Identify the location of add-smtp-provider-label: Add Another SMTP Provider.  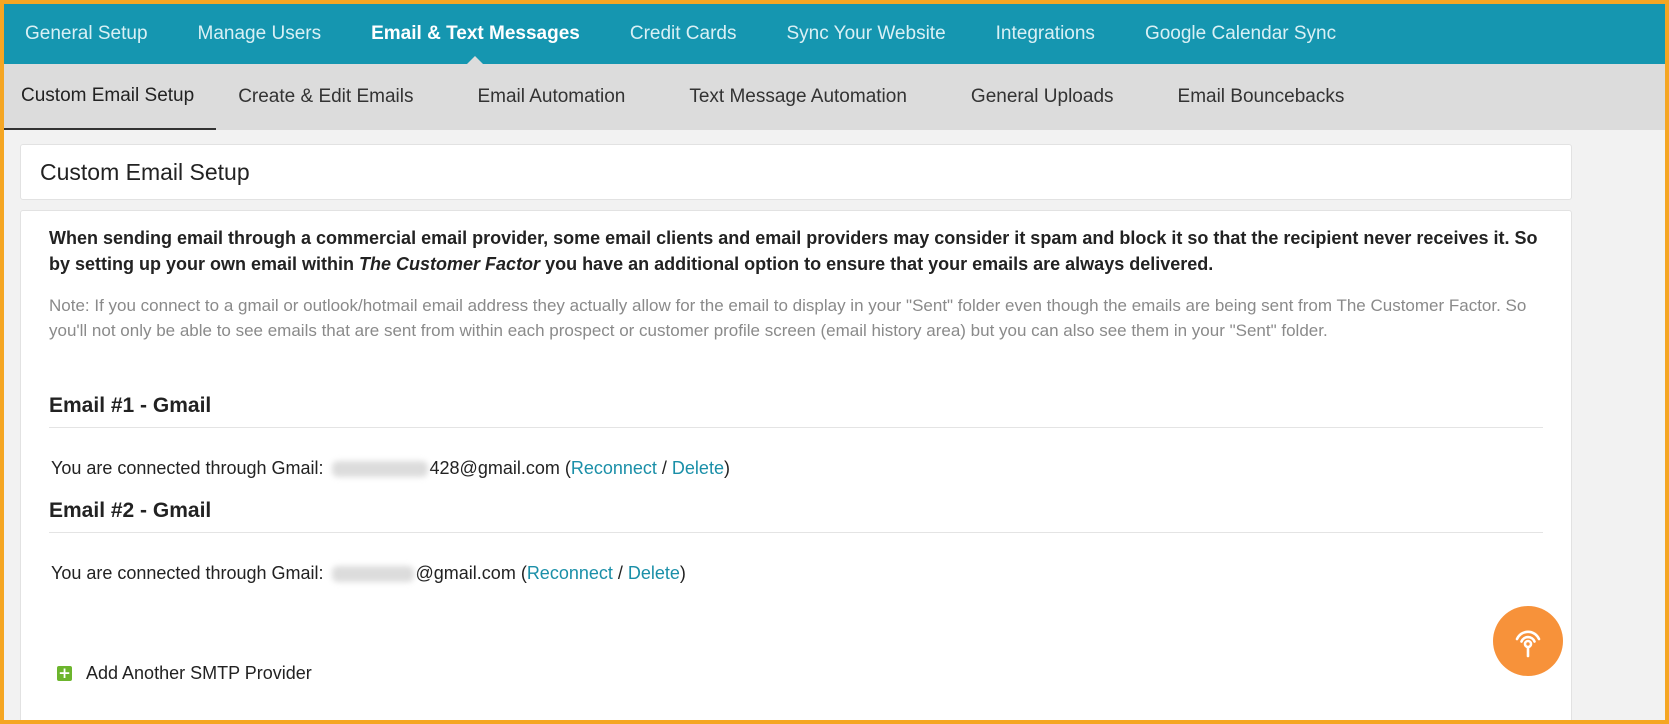
(199, 673).